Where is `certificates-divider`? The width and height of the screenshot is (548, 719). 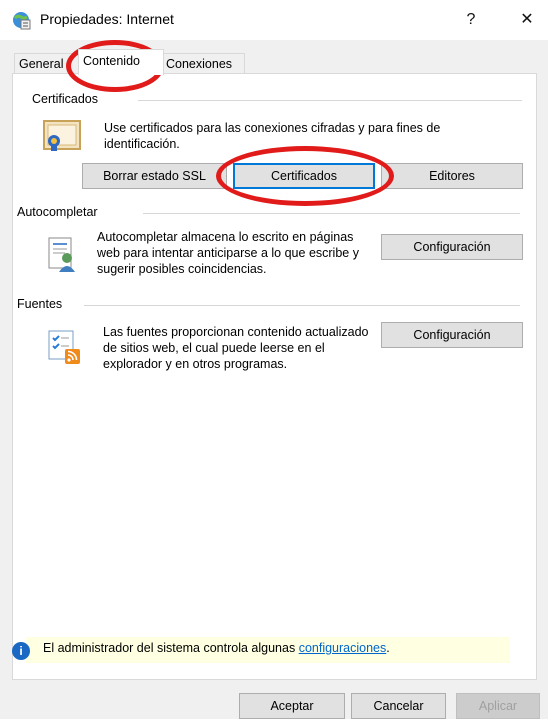
certificates-divider is located at coordinates (330, 100).